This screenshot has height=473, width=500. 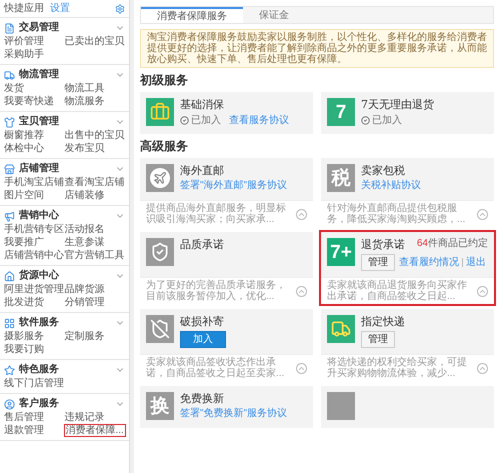 What do you see at coordinates (39, 28) in the screenshot?
I see `section-title: 交易管理` at bounding box center [39, 28].